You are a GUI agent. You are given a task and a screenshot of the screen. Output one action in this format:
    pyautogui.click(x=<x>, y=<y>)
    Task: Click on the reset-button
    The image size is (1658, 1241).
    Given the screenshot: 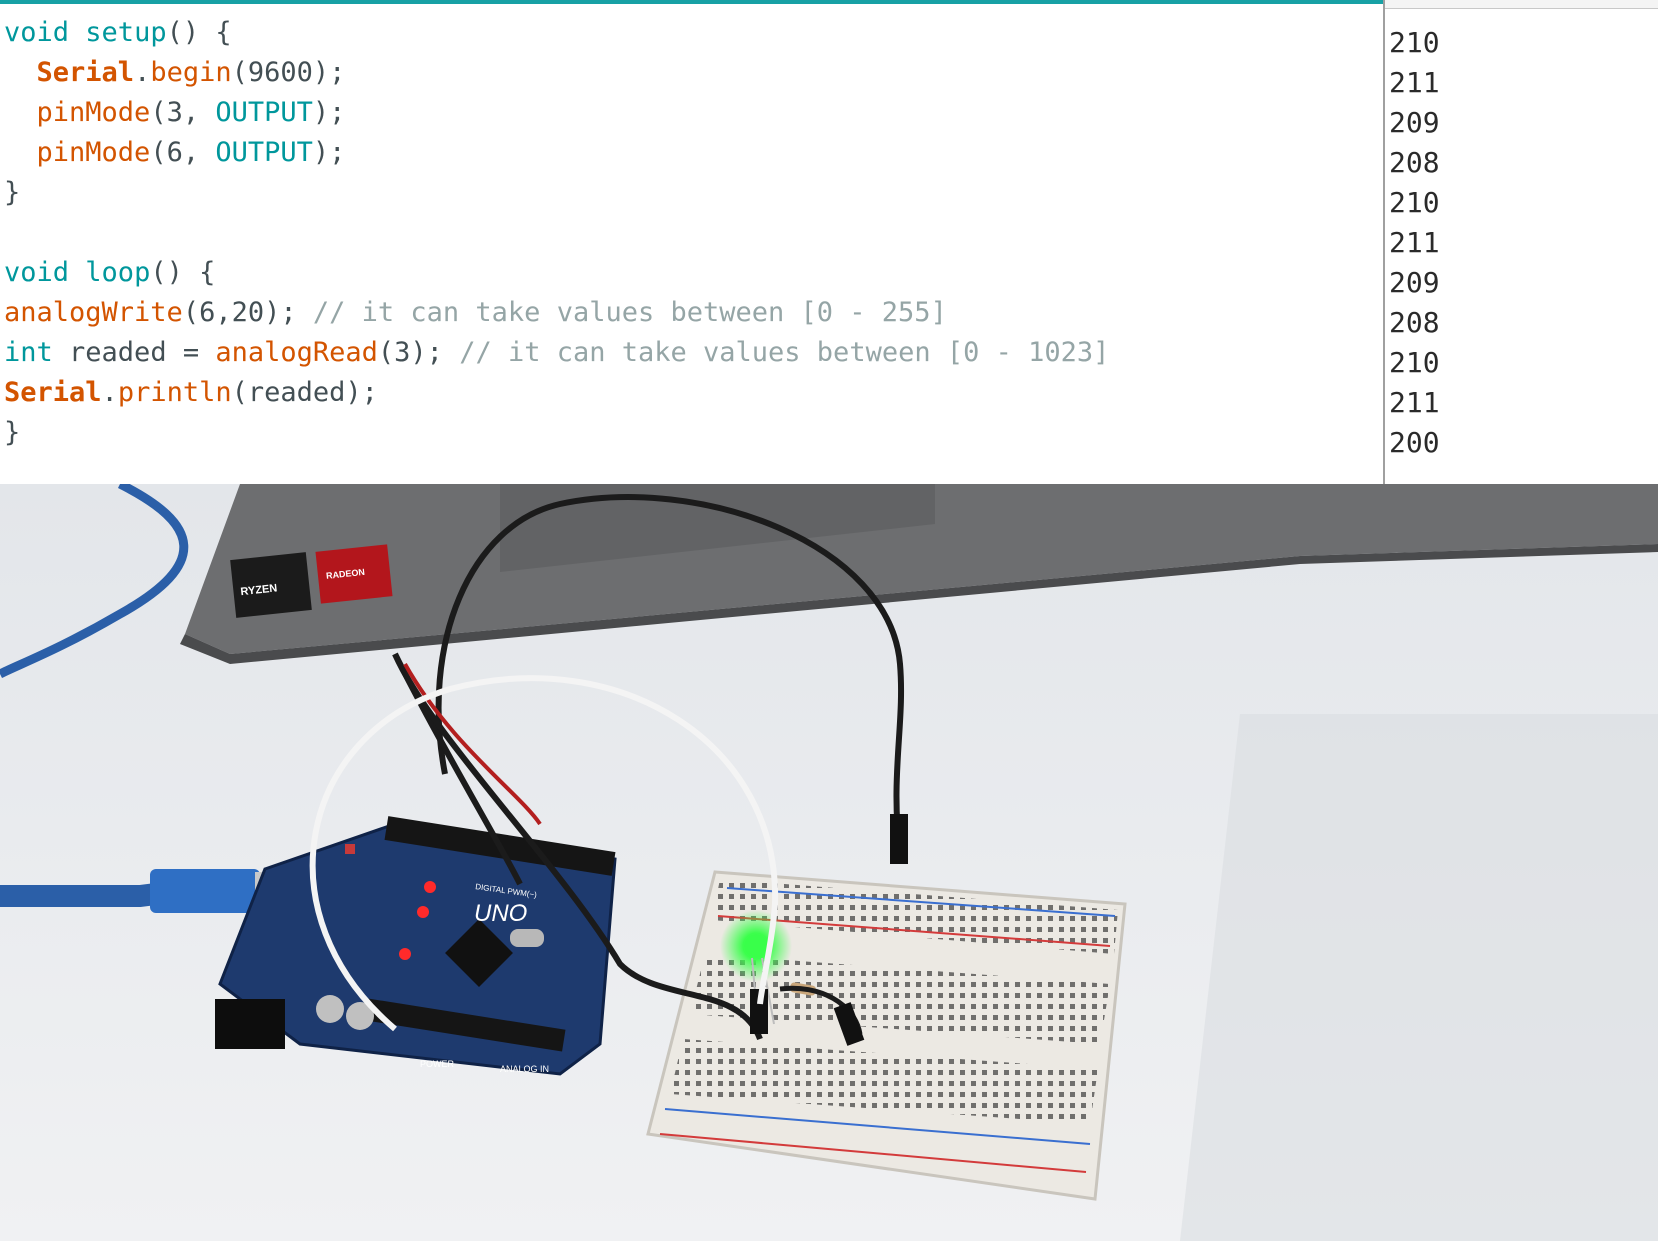 What is the action you would take?
    pyautogui.click(x=350, y=849)
    